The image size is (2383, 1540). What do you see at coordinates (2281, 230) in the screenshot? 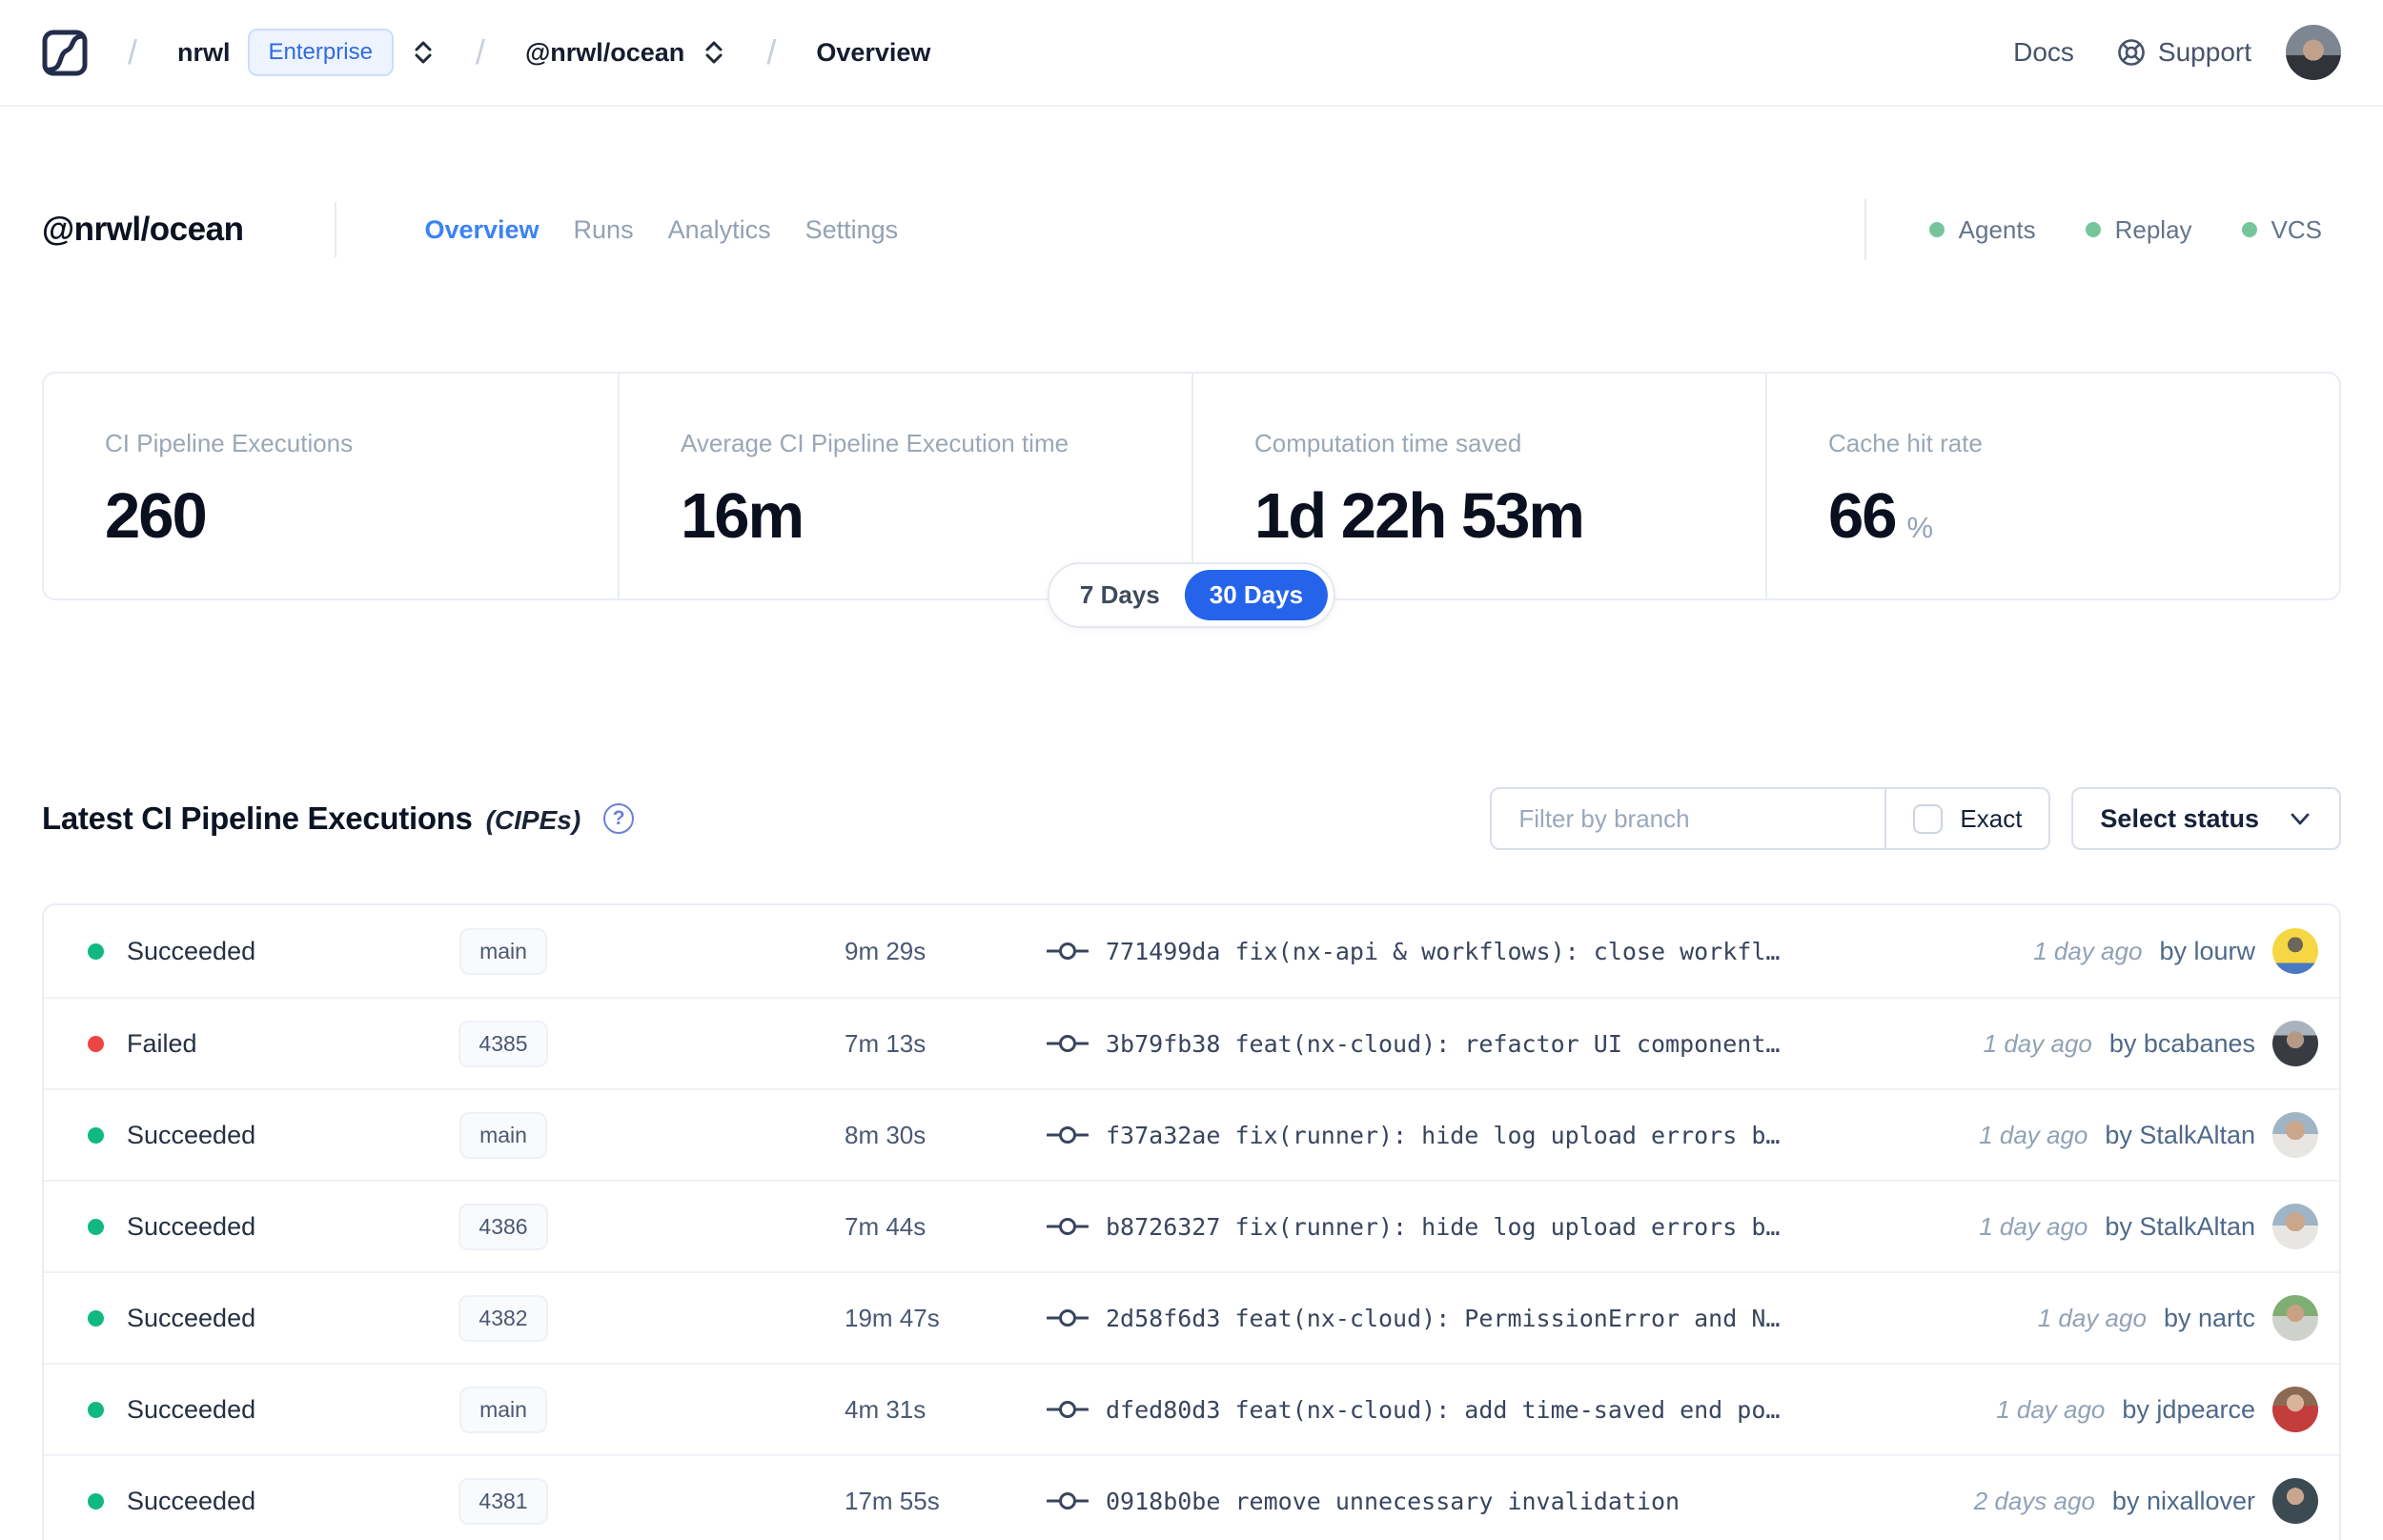
I see `status-vcs: VCS` at bounding box center [2281, 230].